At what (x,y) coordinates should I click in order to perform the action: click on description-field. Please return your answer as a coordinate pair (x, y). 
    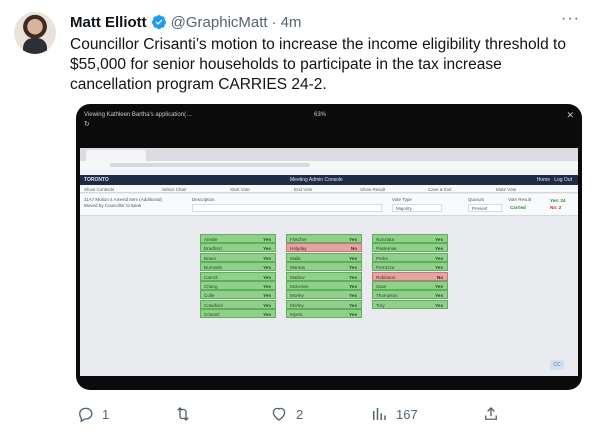
    Looking at the image, I should click on (287, 208).